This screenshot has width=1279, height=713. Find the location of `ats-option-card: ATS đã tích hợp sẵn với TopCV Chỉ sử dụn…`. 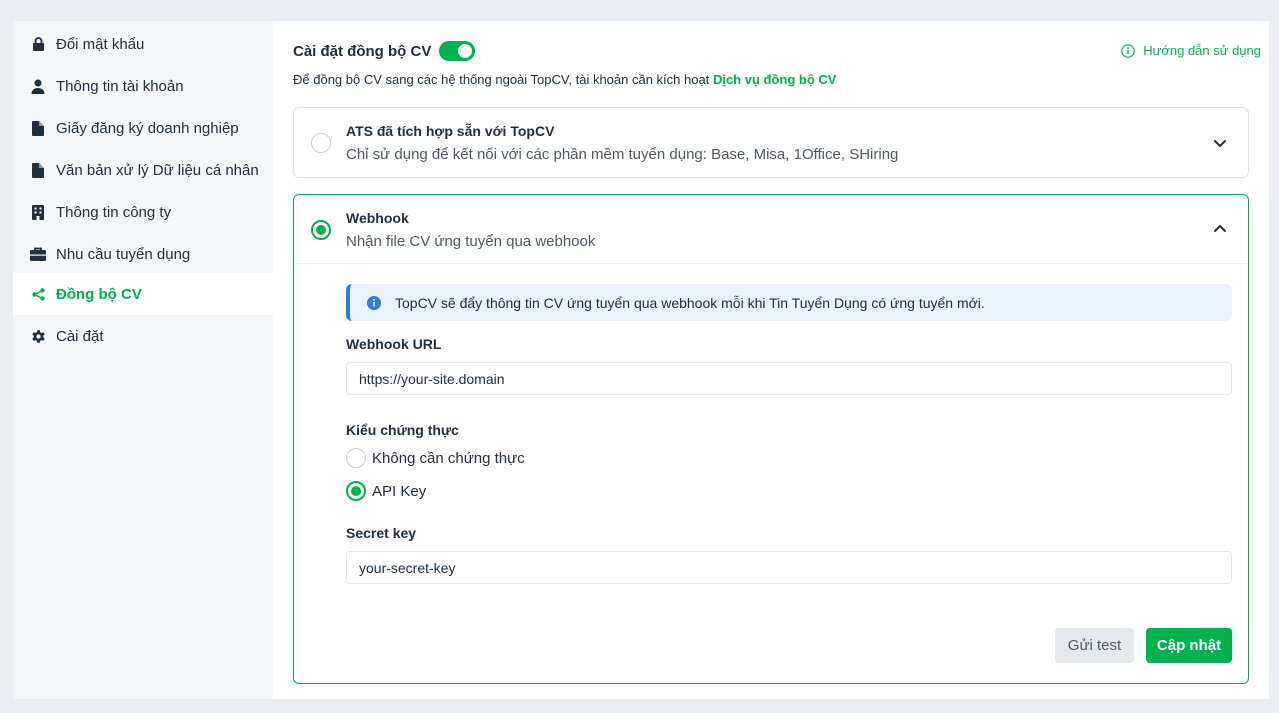

ats-option-card: ATS đã tích hợp sẵn với TopCV Chỉ sử dụn… is located at coordinates (771, 142).